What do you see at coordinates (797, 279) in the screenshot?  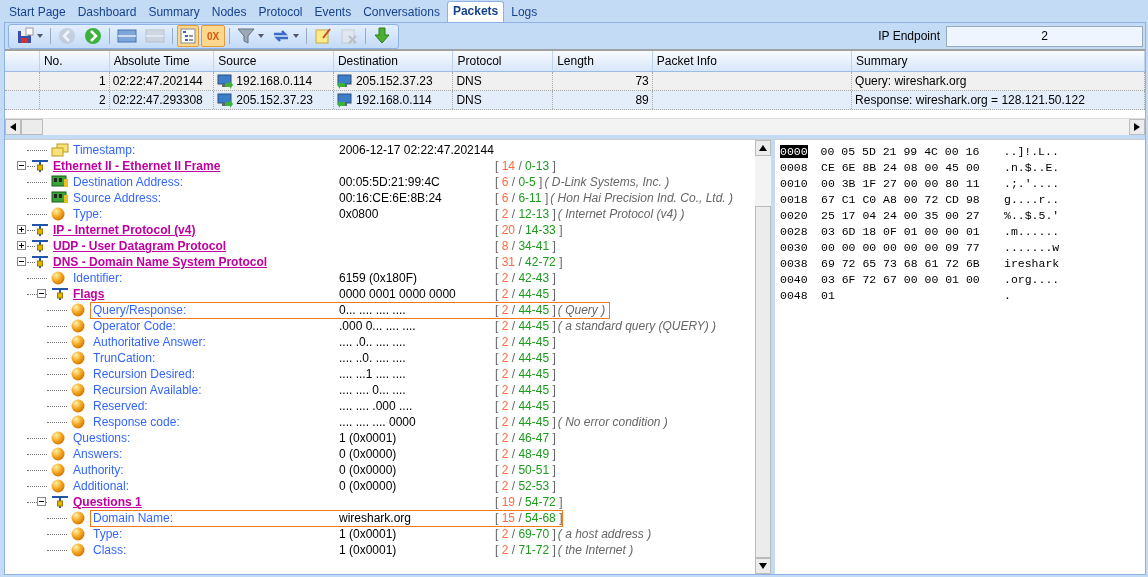 I see `hex-offset: 0040` at bounding box center [797, 279].